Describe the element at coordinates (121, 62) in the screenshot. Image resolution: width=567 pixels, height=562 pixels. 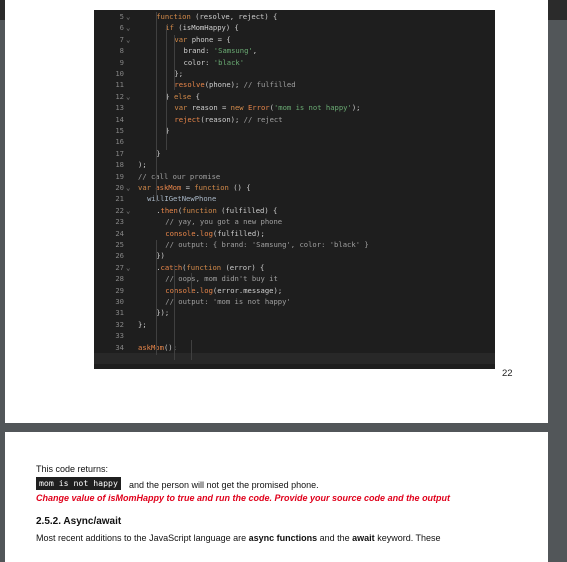
I see `line-number: 9` at that location.